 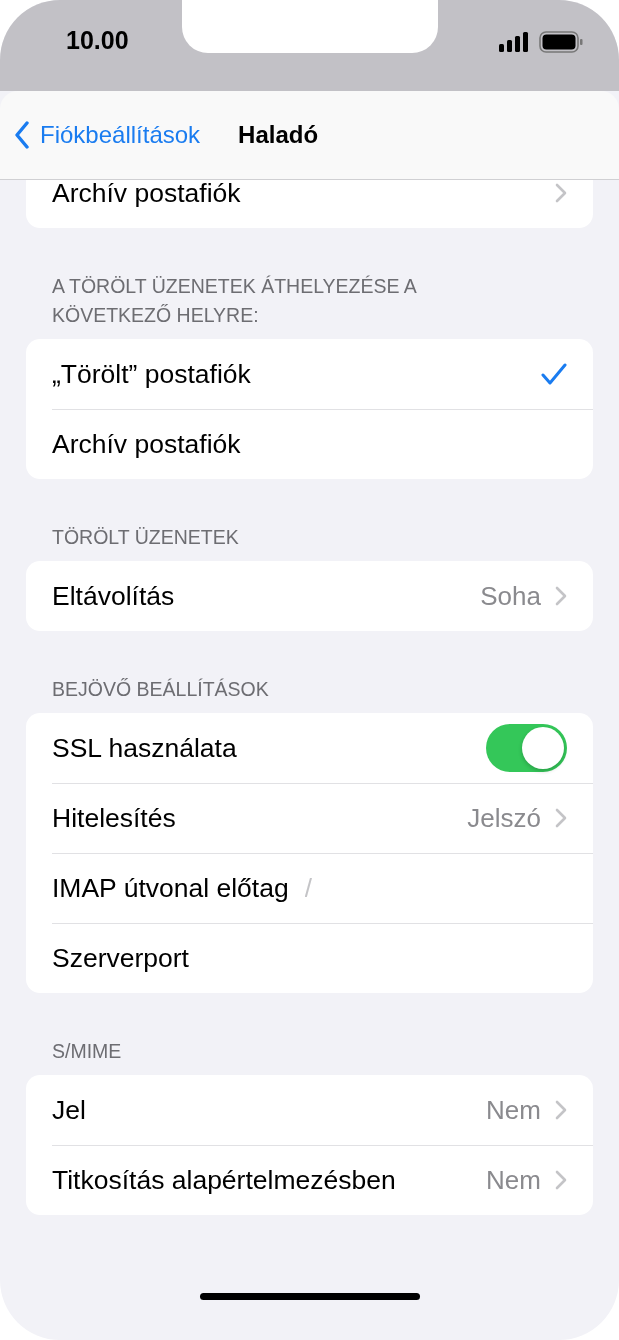 I want to click on nav-title: Haladó, so click(x=278, y=135).